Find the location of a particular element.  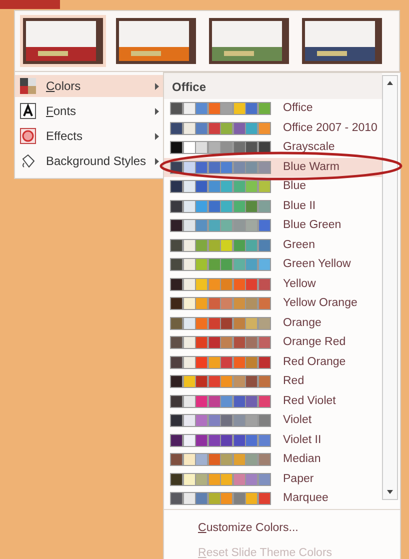

scheme-label: Office is located at coordinates (298, 108).